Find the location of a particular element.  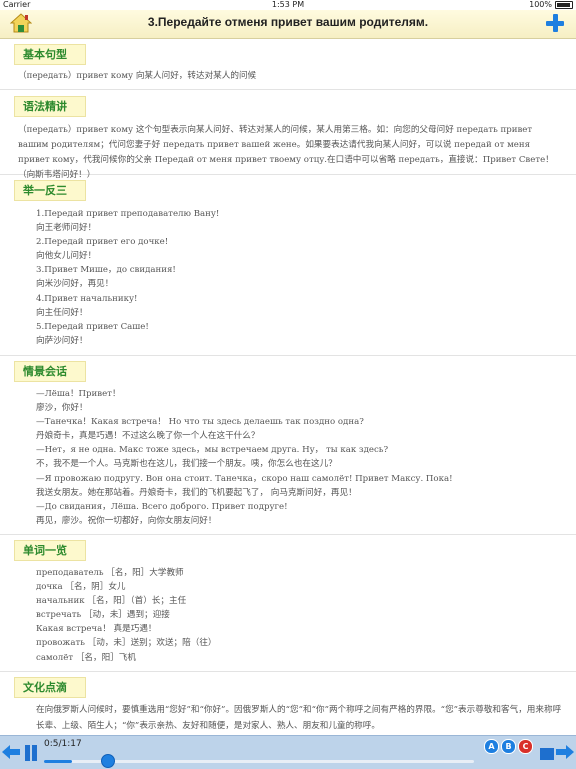

loop-icon is located at coordinates (547, 754).